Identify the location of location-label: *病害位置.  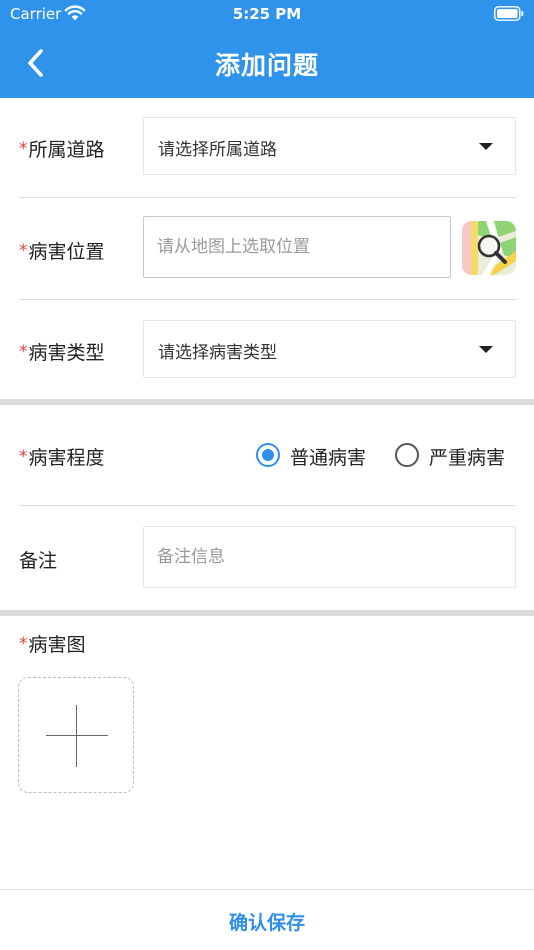
(62, 252).